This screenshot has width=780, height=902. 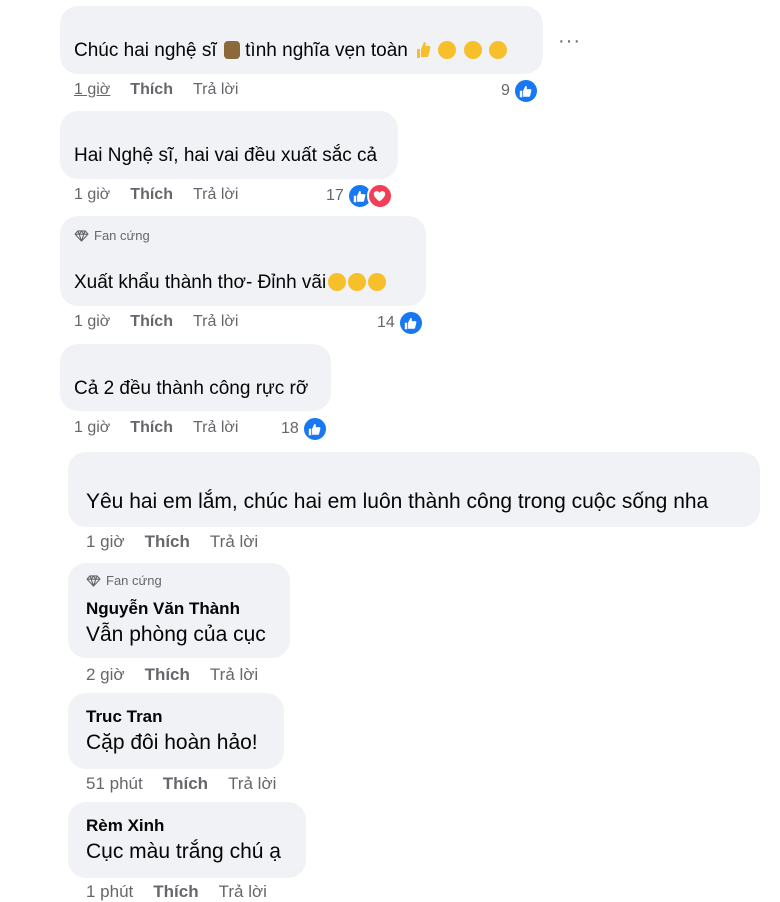 What do you see at coordinates (124, 717) in the screenshot?
I see `commenter-name: Truc Tran` at bounding box center [124, 717].